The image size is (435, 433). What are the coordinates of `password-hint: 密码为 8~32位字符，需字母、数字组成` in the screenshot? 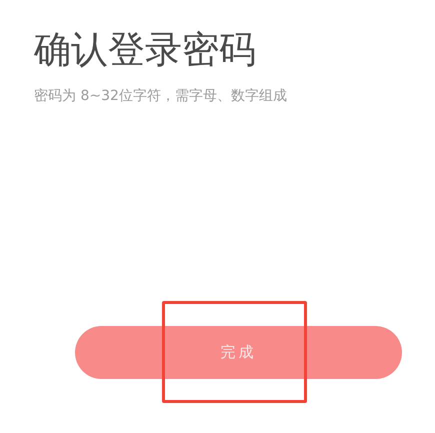 It's located at (160, 96).